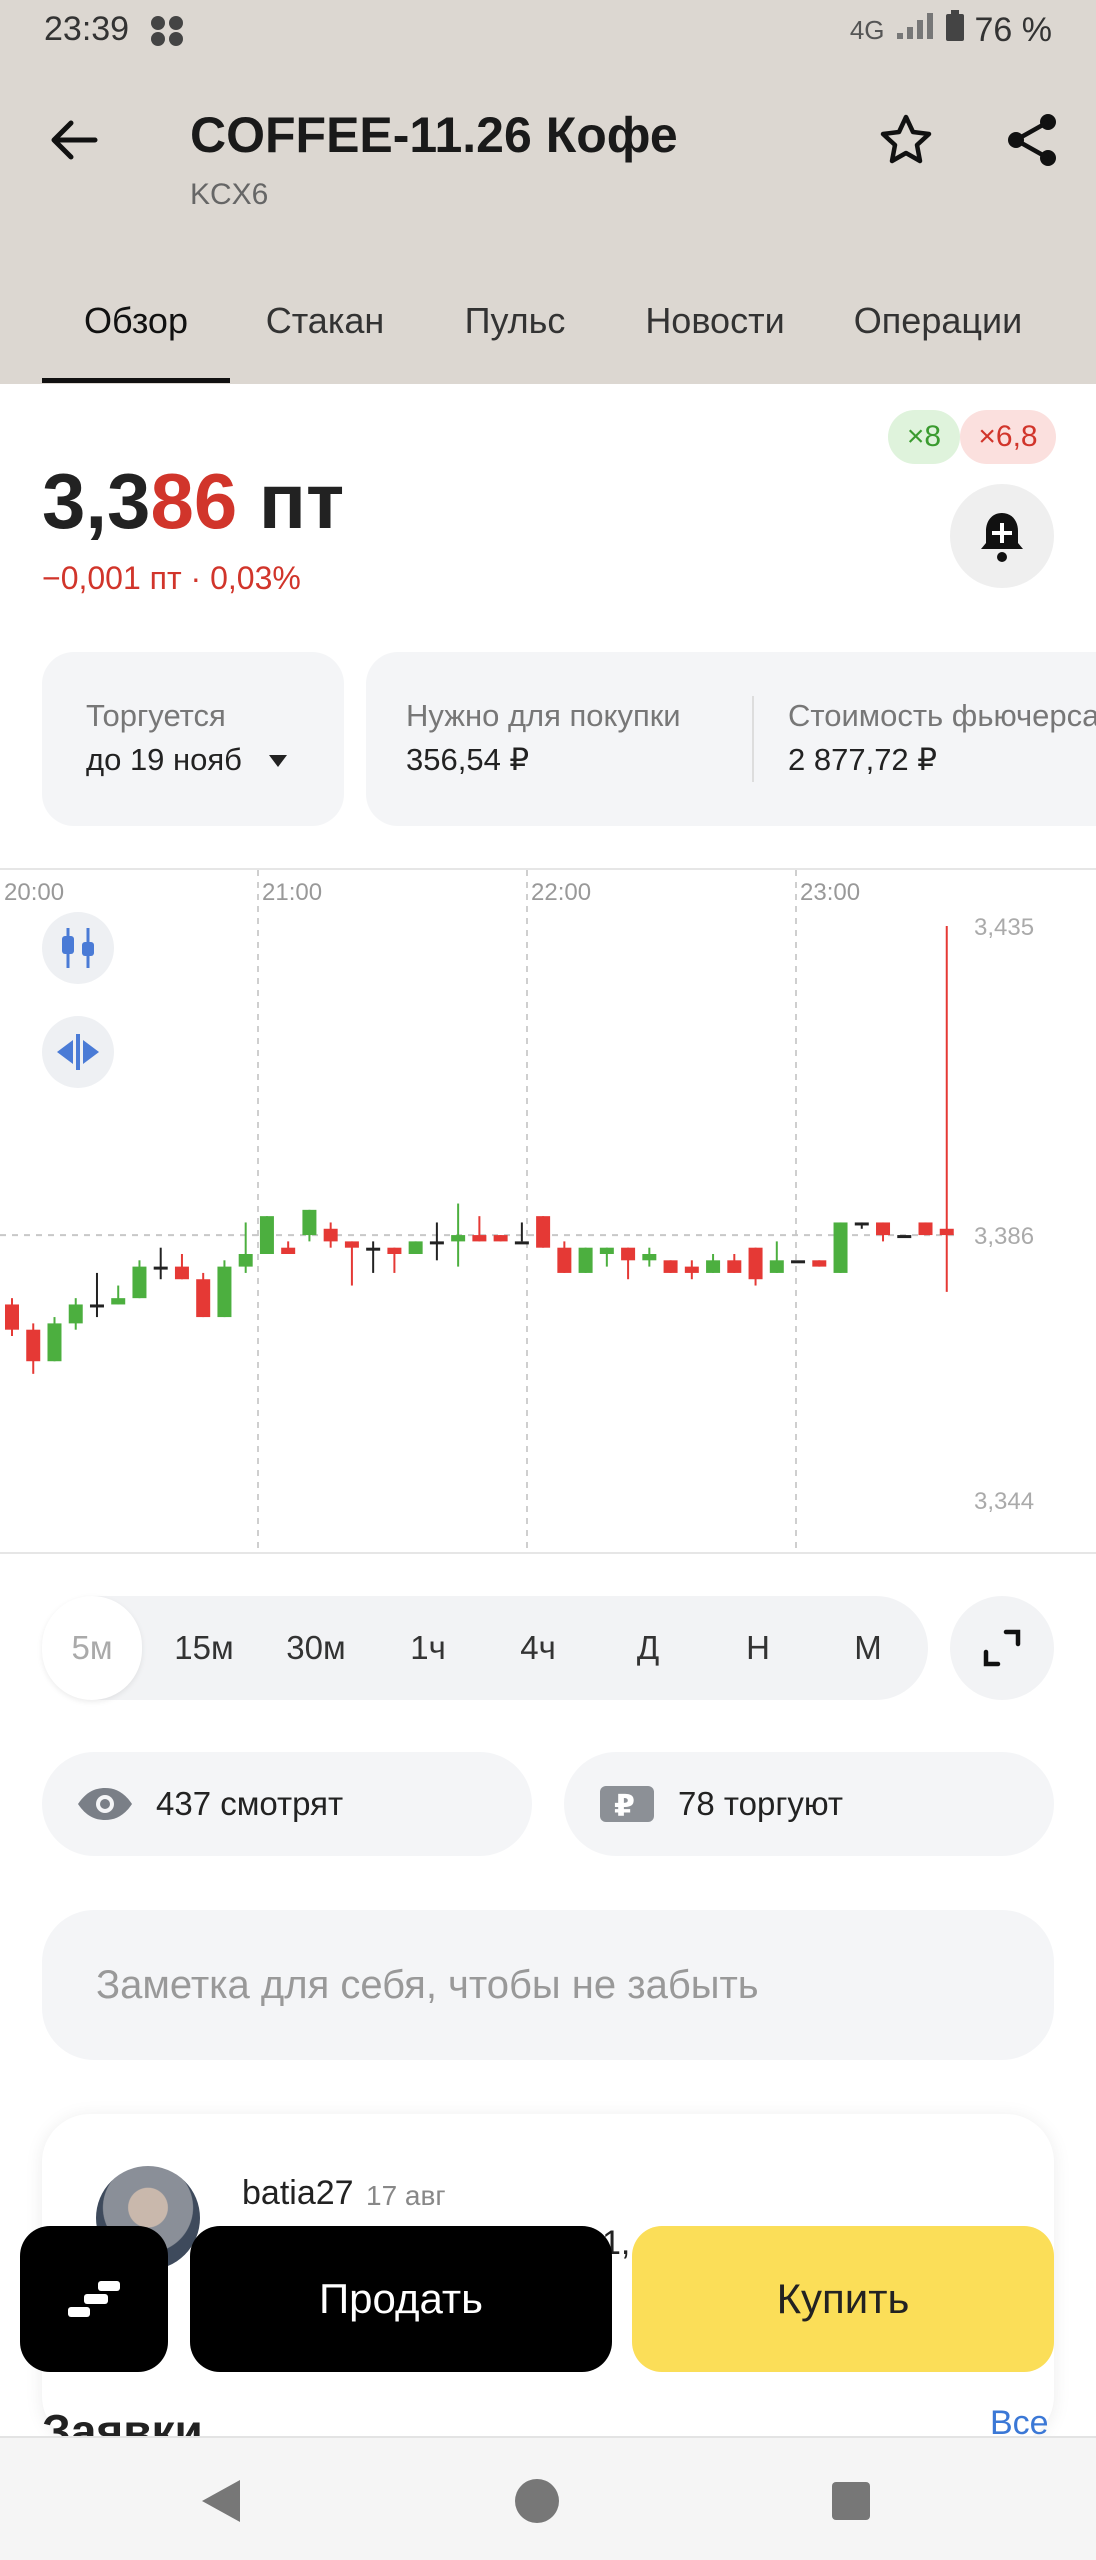 The image size is (1096, 2560). What do you see at coordinates (468, 759) in the screenshot?
I see `needed-value: 356,54 ₽` at bounding box center [468, 759].